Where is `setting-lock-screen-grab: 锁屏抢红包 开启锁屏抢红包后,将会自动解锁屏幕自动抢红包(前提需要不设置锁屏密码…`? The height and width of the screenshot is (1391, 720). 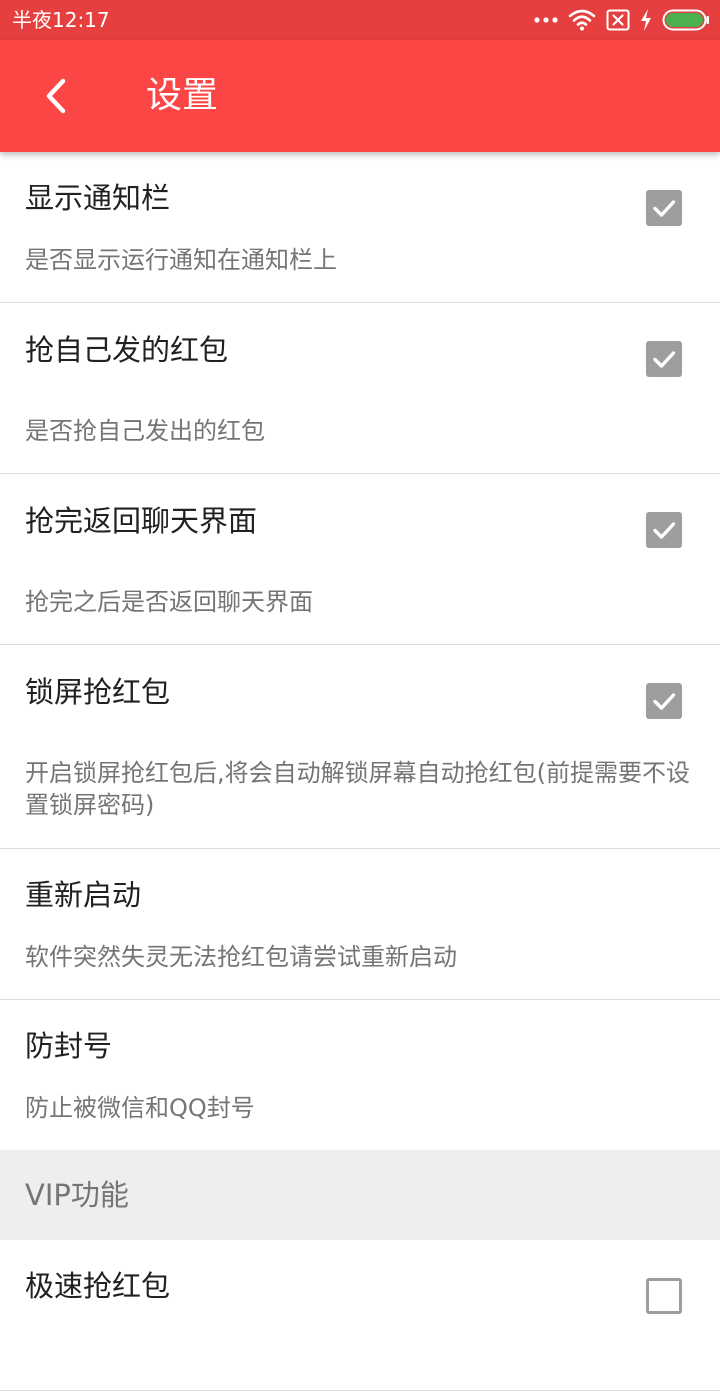 setting-lock-screen-grab: 锁屏抢红包 开启锁屏抢红包后,将会自动解锁屏幕自动抢红包(前提需要不设置锁屏密码… is located at coordinates (360, 747).